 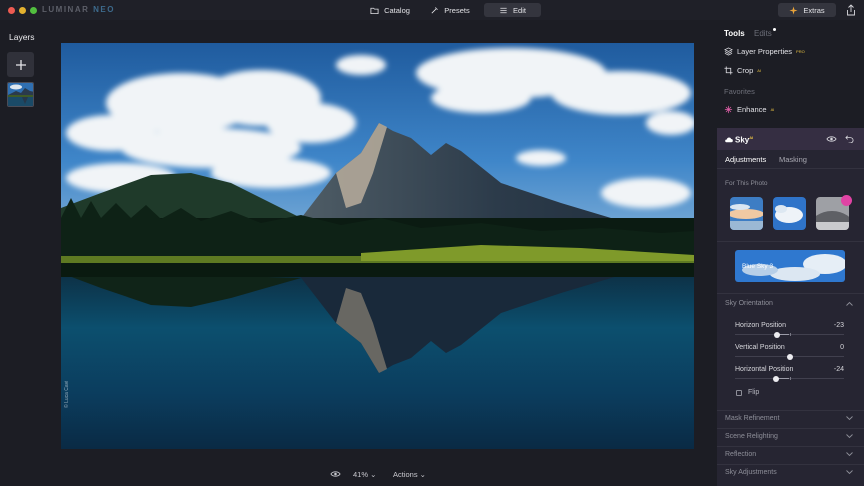 I want to click on section-header-reflection: Reflection, so click(x=740, y=454).